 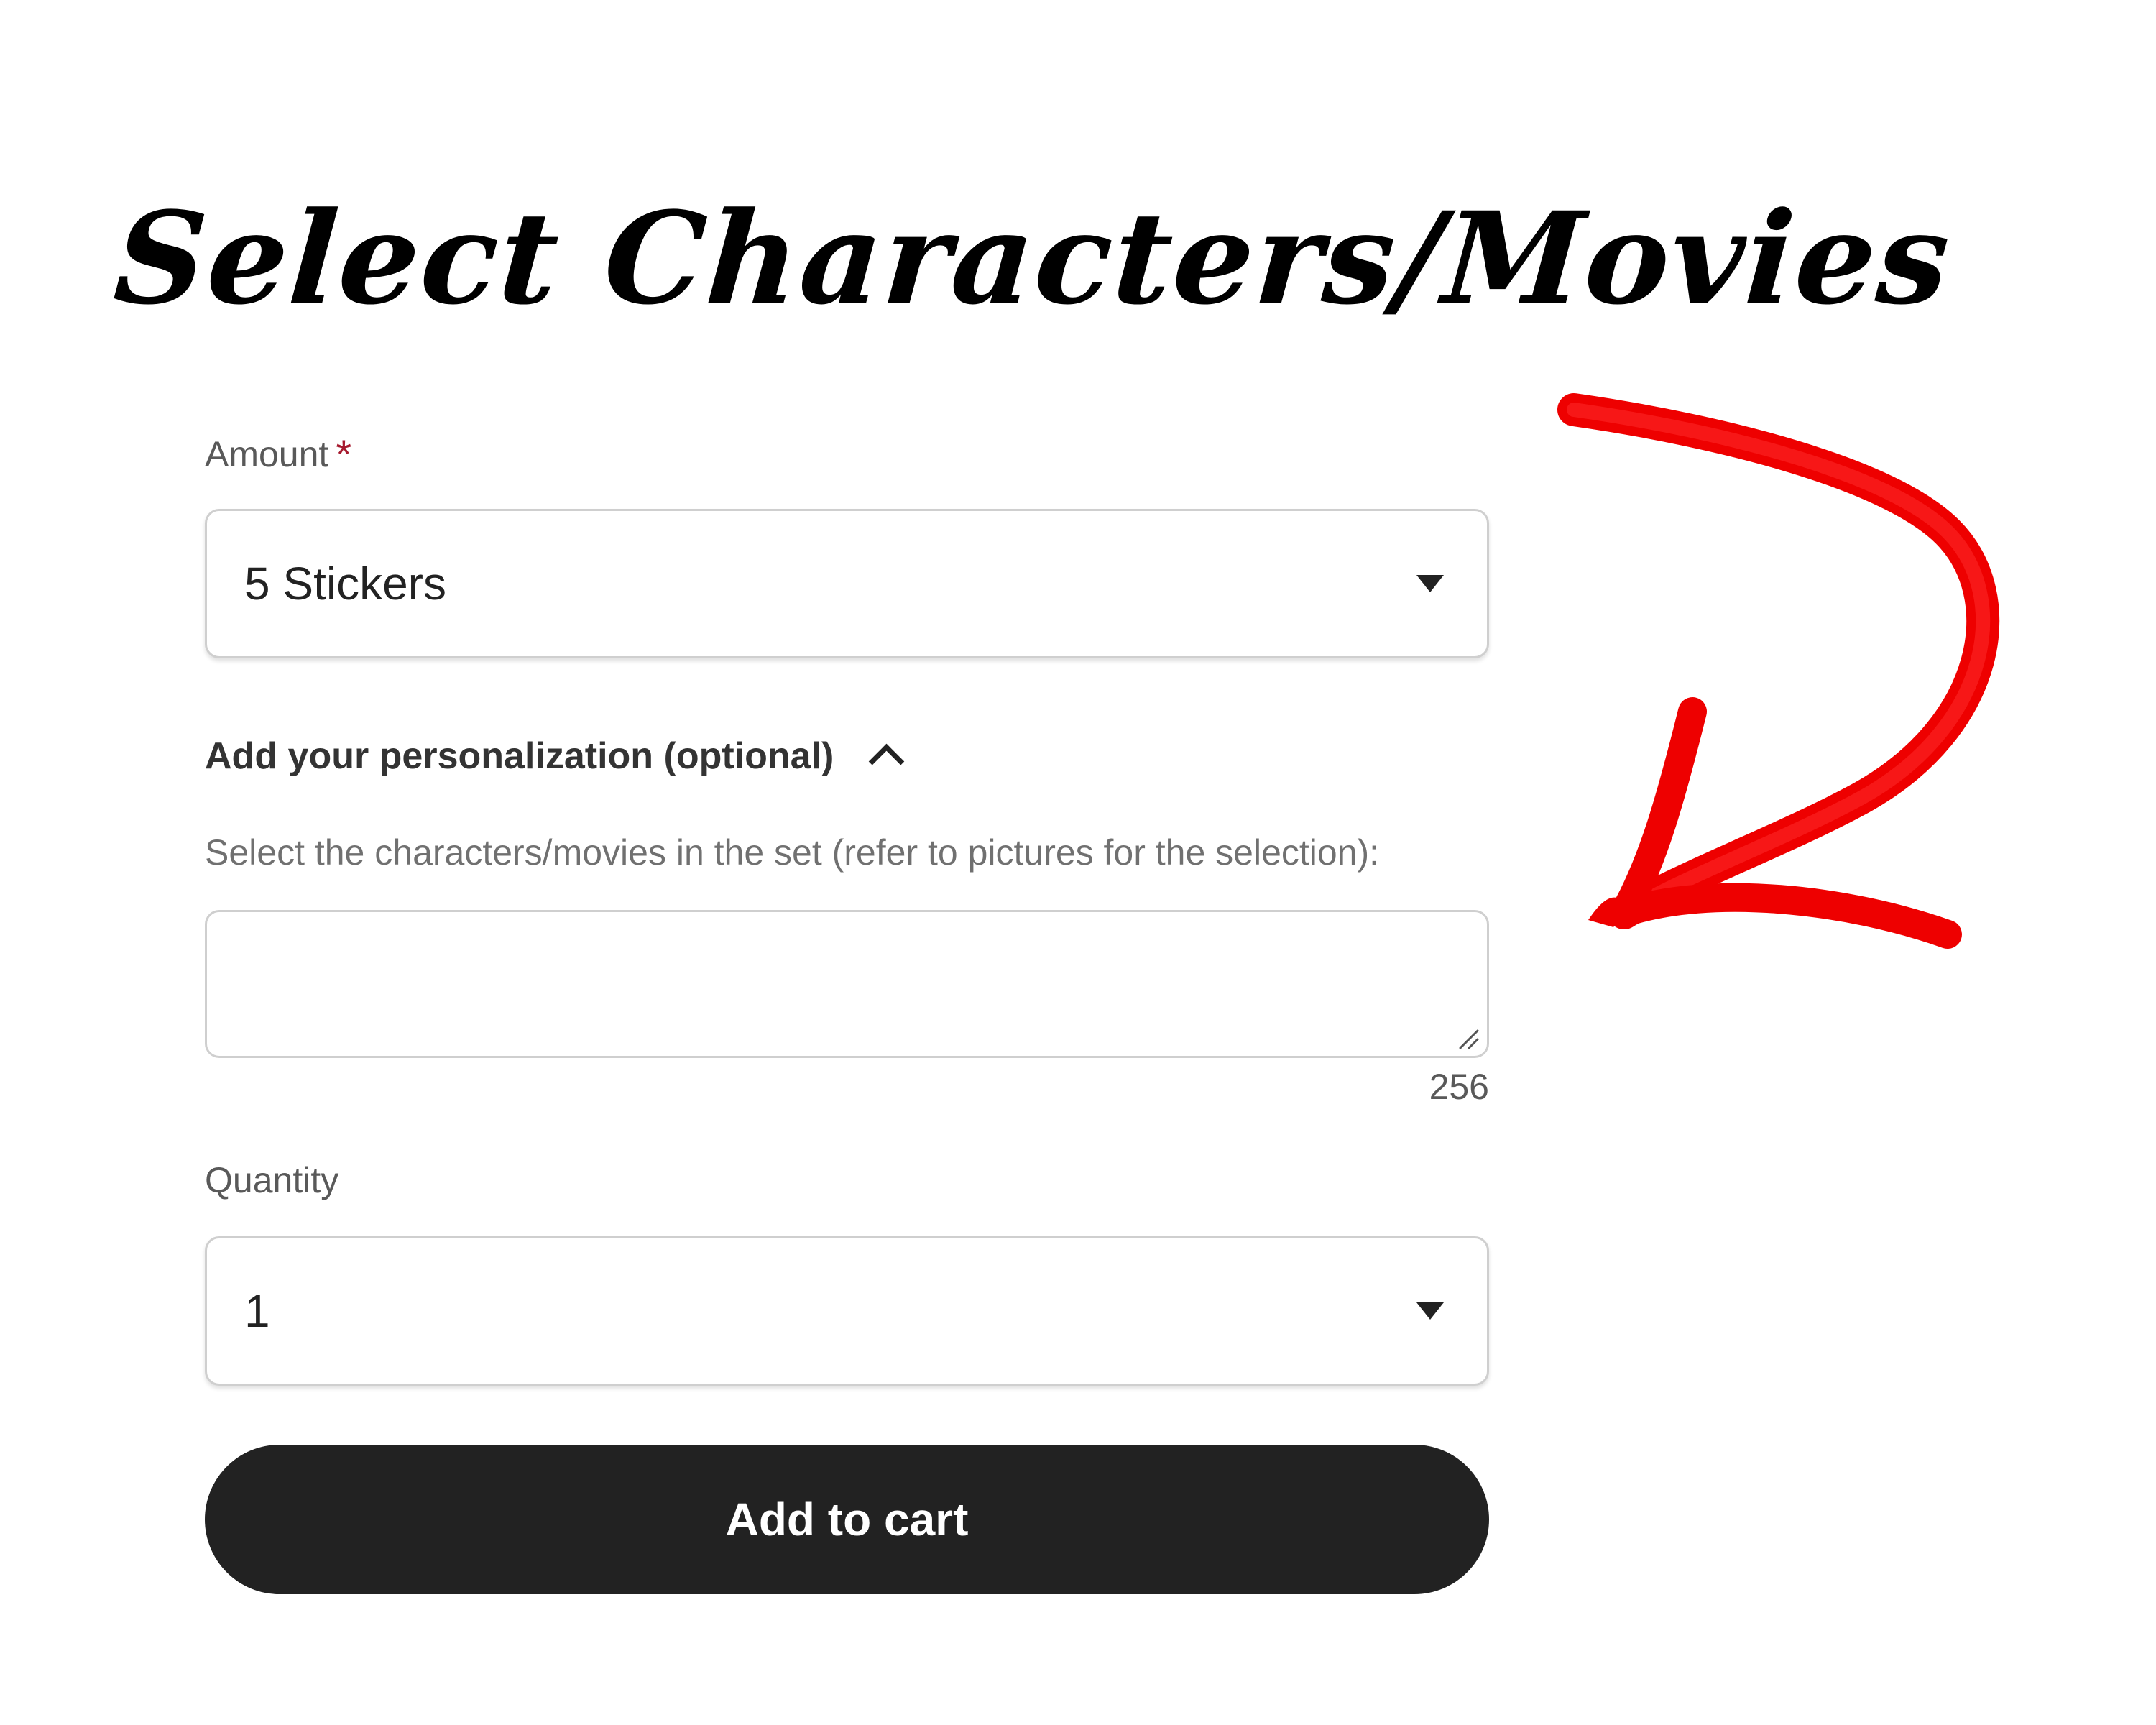 What do you see at coordinates (1459, 1087) in the screenshot?
I see `character-counter: 256` at bounding box center [1459, 1087].